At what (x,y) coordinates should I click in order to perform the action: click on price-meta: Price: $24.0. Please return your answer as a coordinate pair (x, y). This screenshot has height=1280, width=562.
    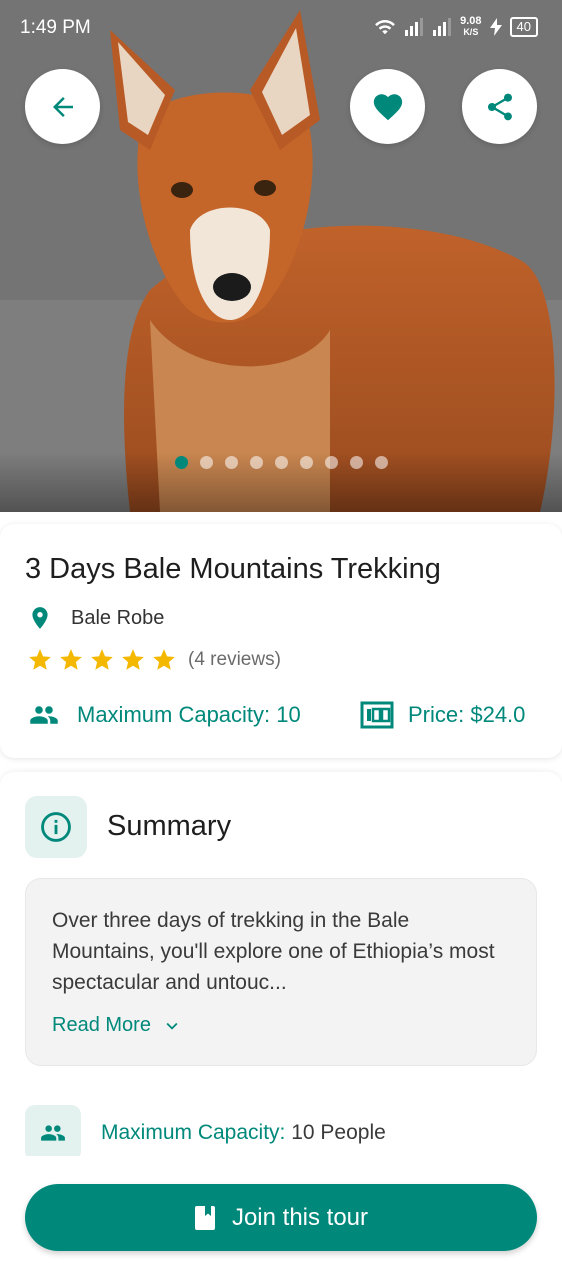
    Looking at the image, I should click on (442, 715).